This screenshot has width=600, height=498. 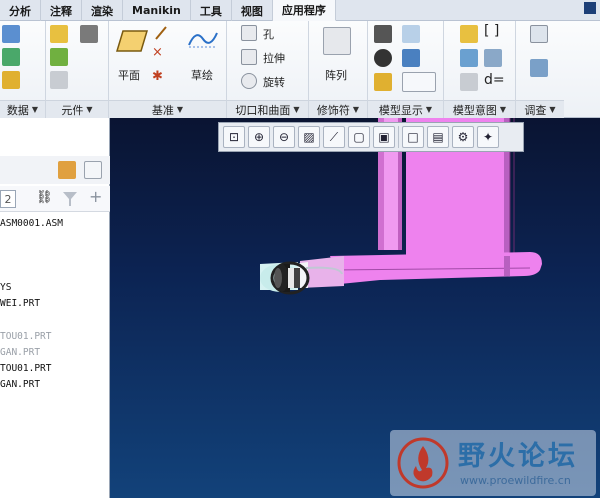 What do you see at coordinates (405, 109) in the screenshot?
I see `group-label-model-display: 模型显示 ▼` at bounding box center [405, 109].